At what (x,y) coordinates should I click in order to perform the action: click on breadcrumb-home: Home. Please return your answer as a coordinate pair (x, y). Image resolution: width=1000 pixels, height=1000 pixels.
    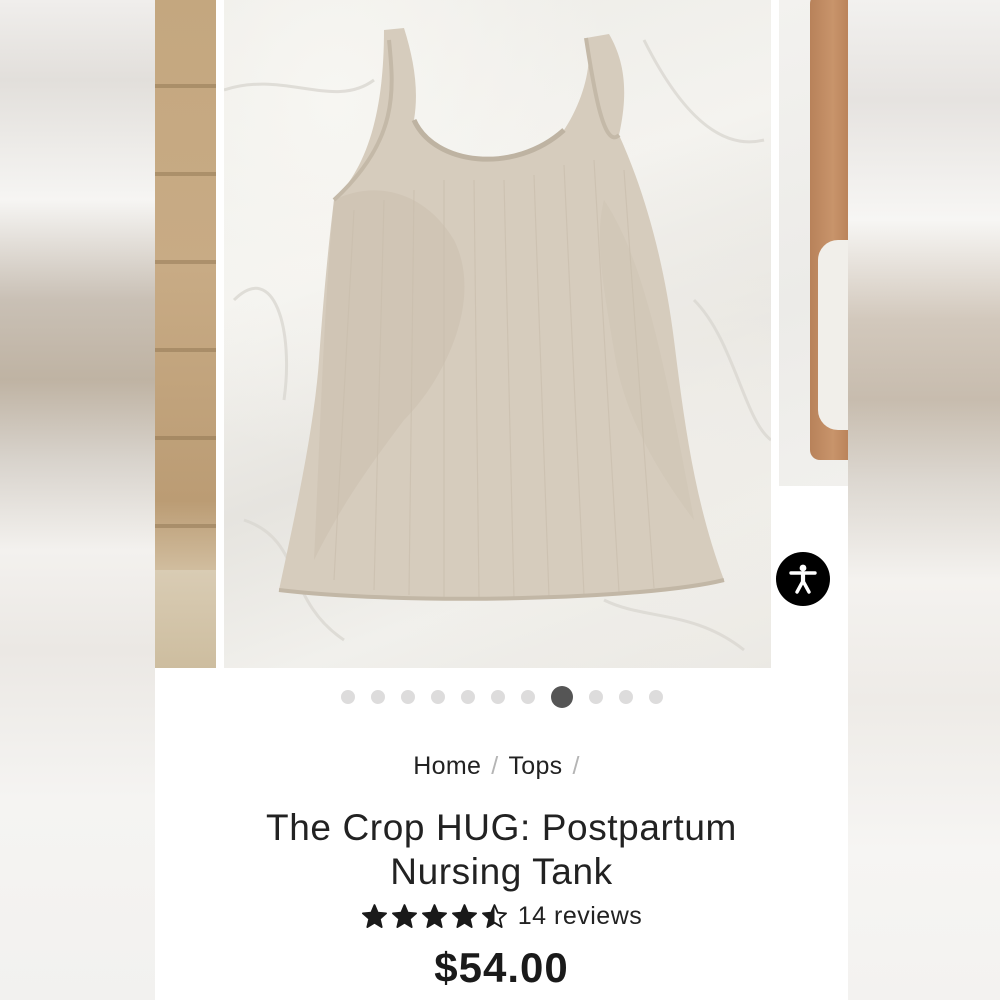
    Looking at the image, I should click on (447, 766).